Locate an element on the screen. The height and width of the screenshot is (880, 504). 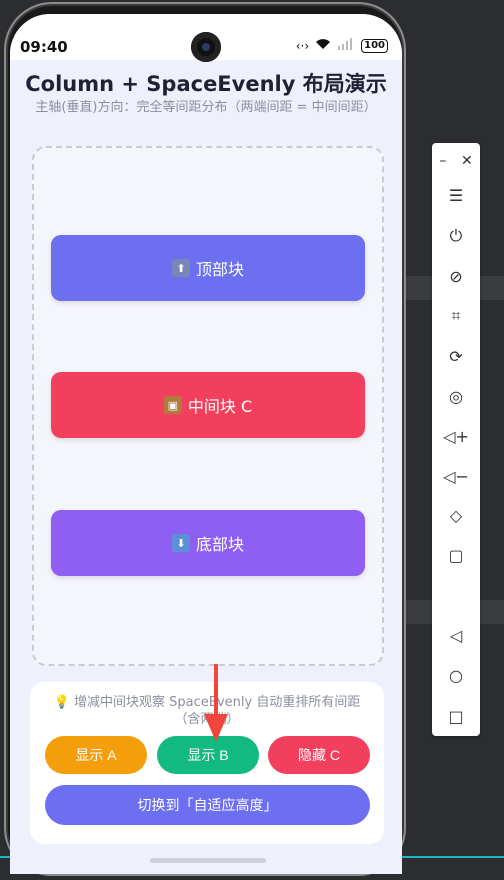
record-icon: ◎ is located at coordinates (456, 396).